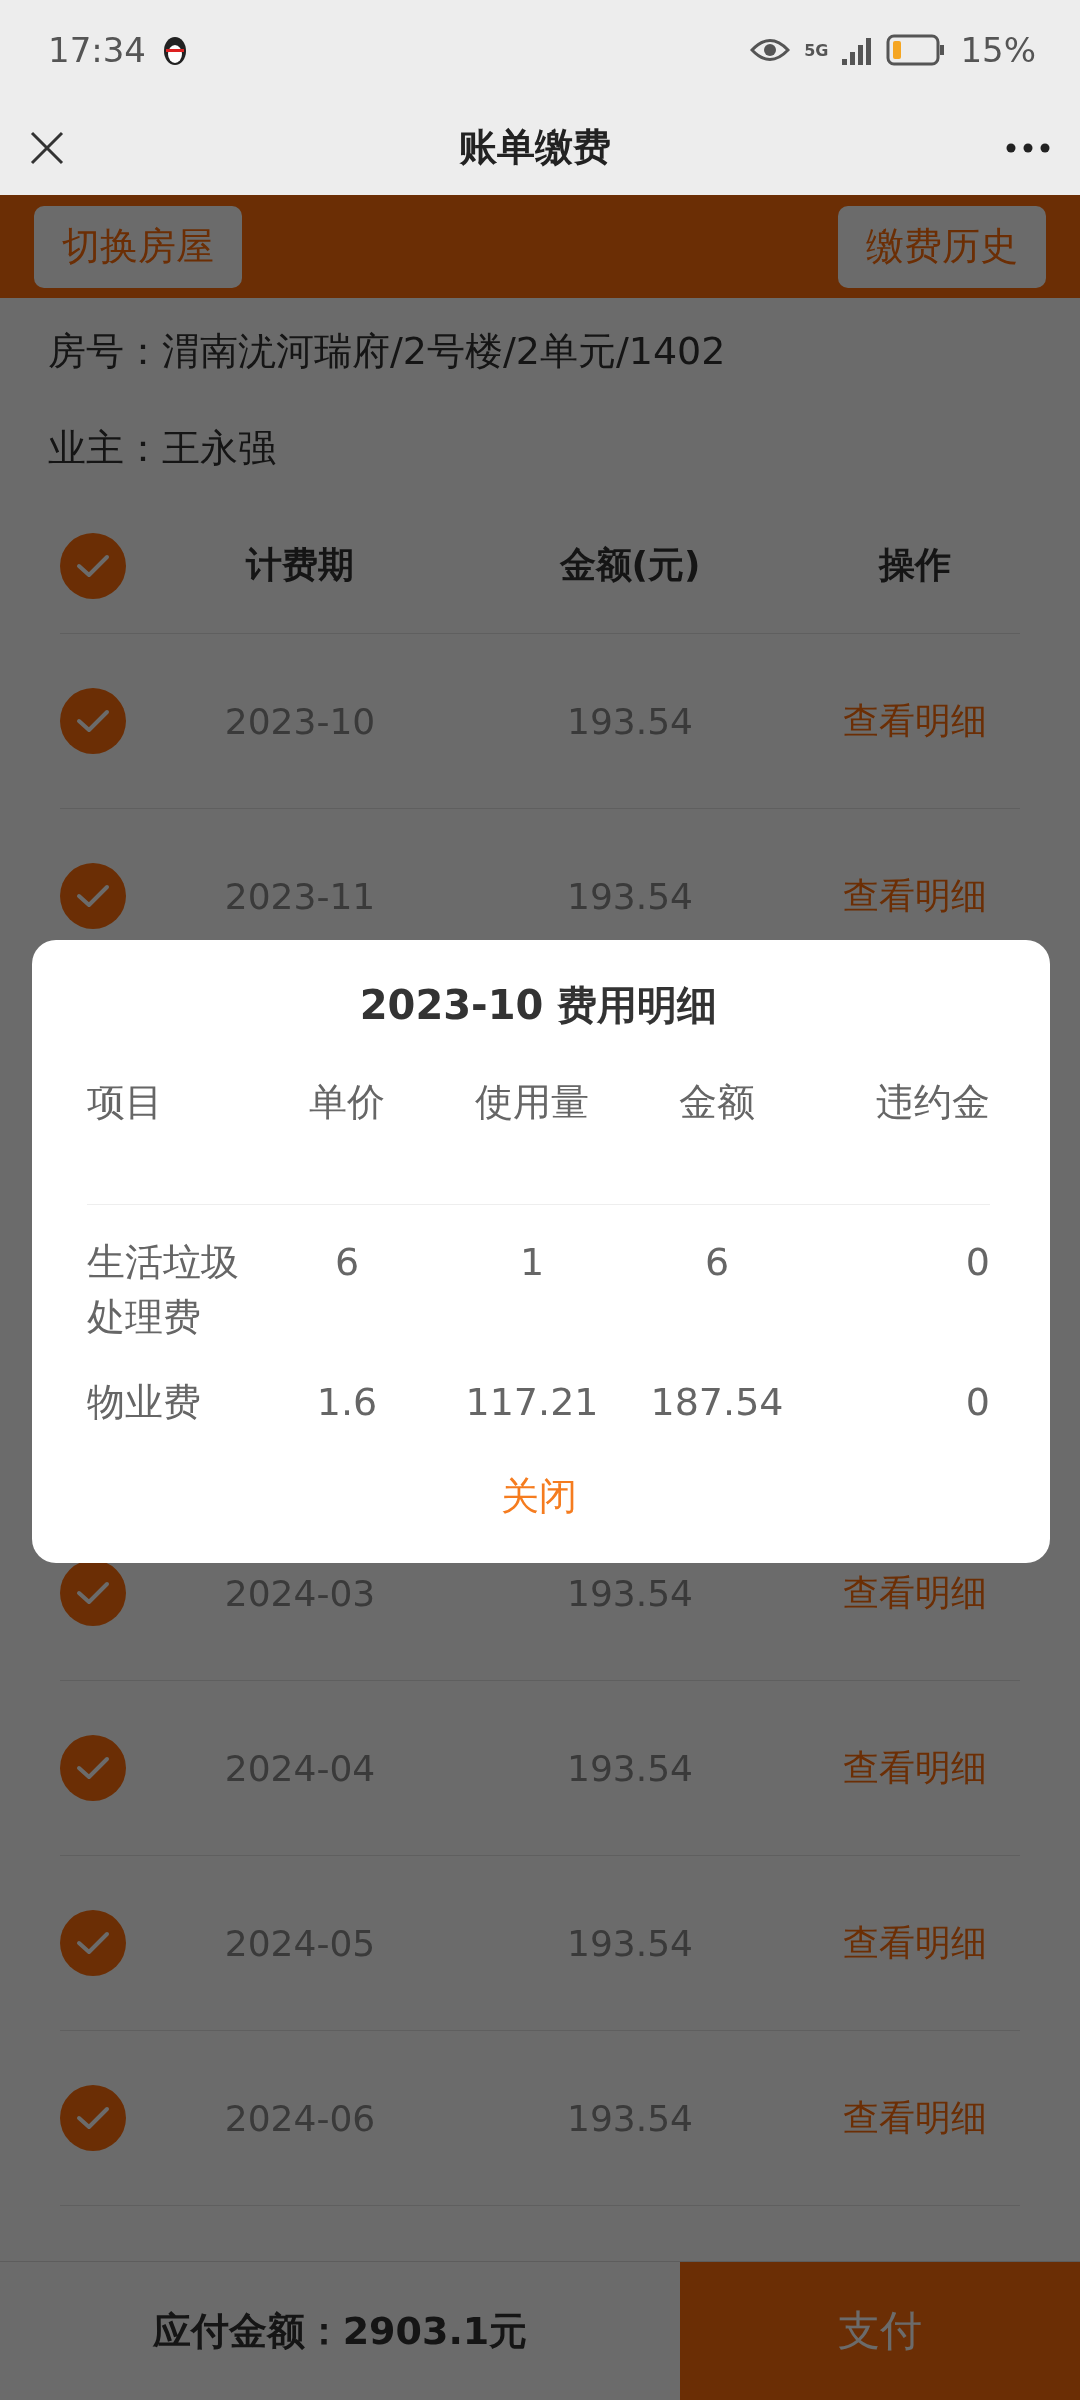 The image size is (1080, 2400). What do you see at coordinates (532, 1263) in the screenshot?
I see `dialog-cell-text: 1` at bounding box center [532, 1263].